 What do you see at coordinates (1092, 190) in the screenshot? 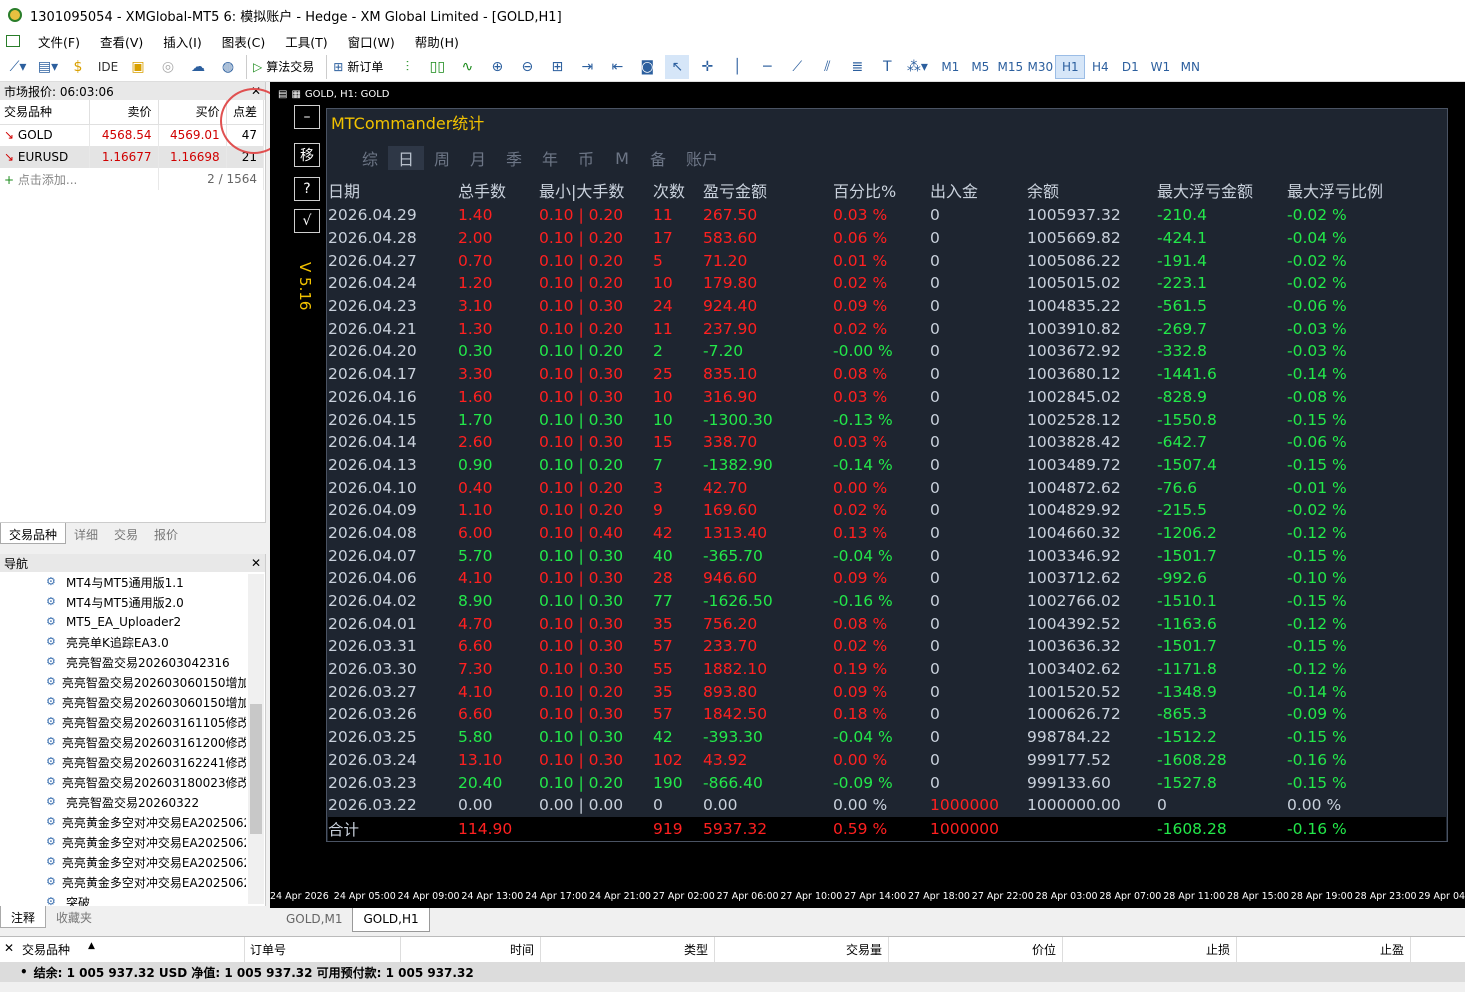
I see `stats-col-header: 余额` at bounding box center [1092, 190].